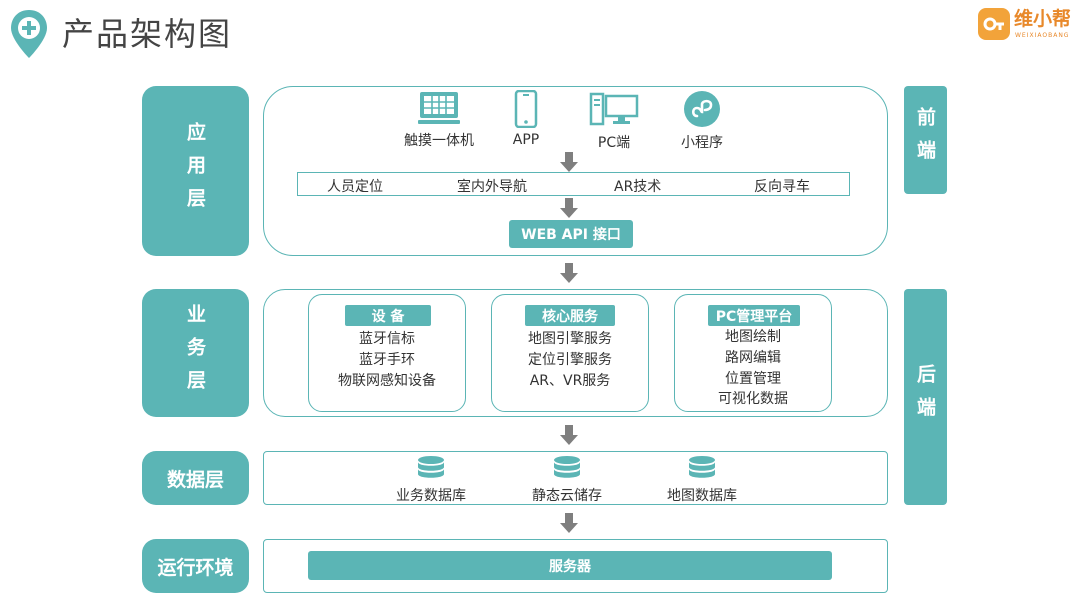  I want to click on brand-name: 维小帮, so click(1043, 19).